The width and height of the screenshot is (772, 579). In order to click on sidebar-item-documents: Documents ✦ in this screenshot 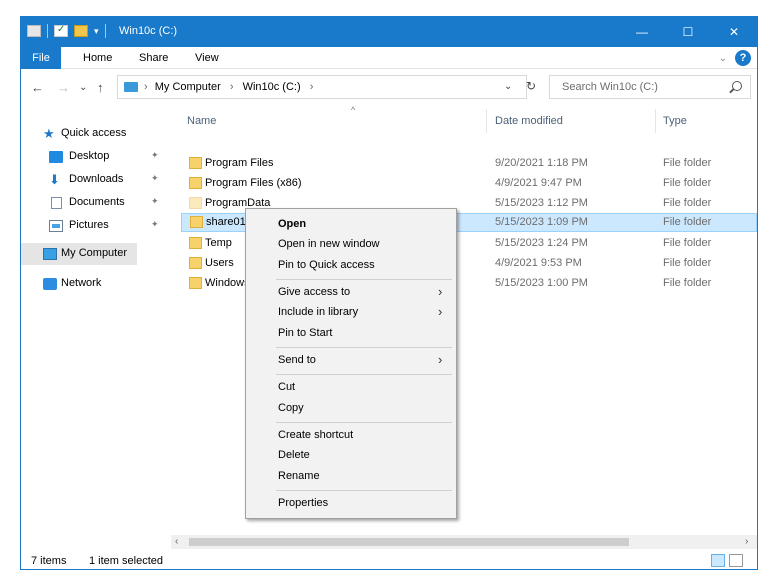, I will do `click(93, 203)`.